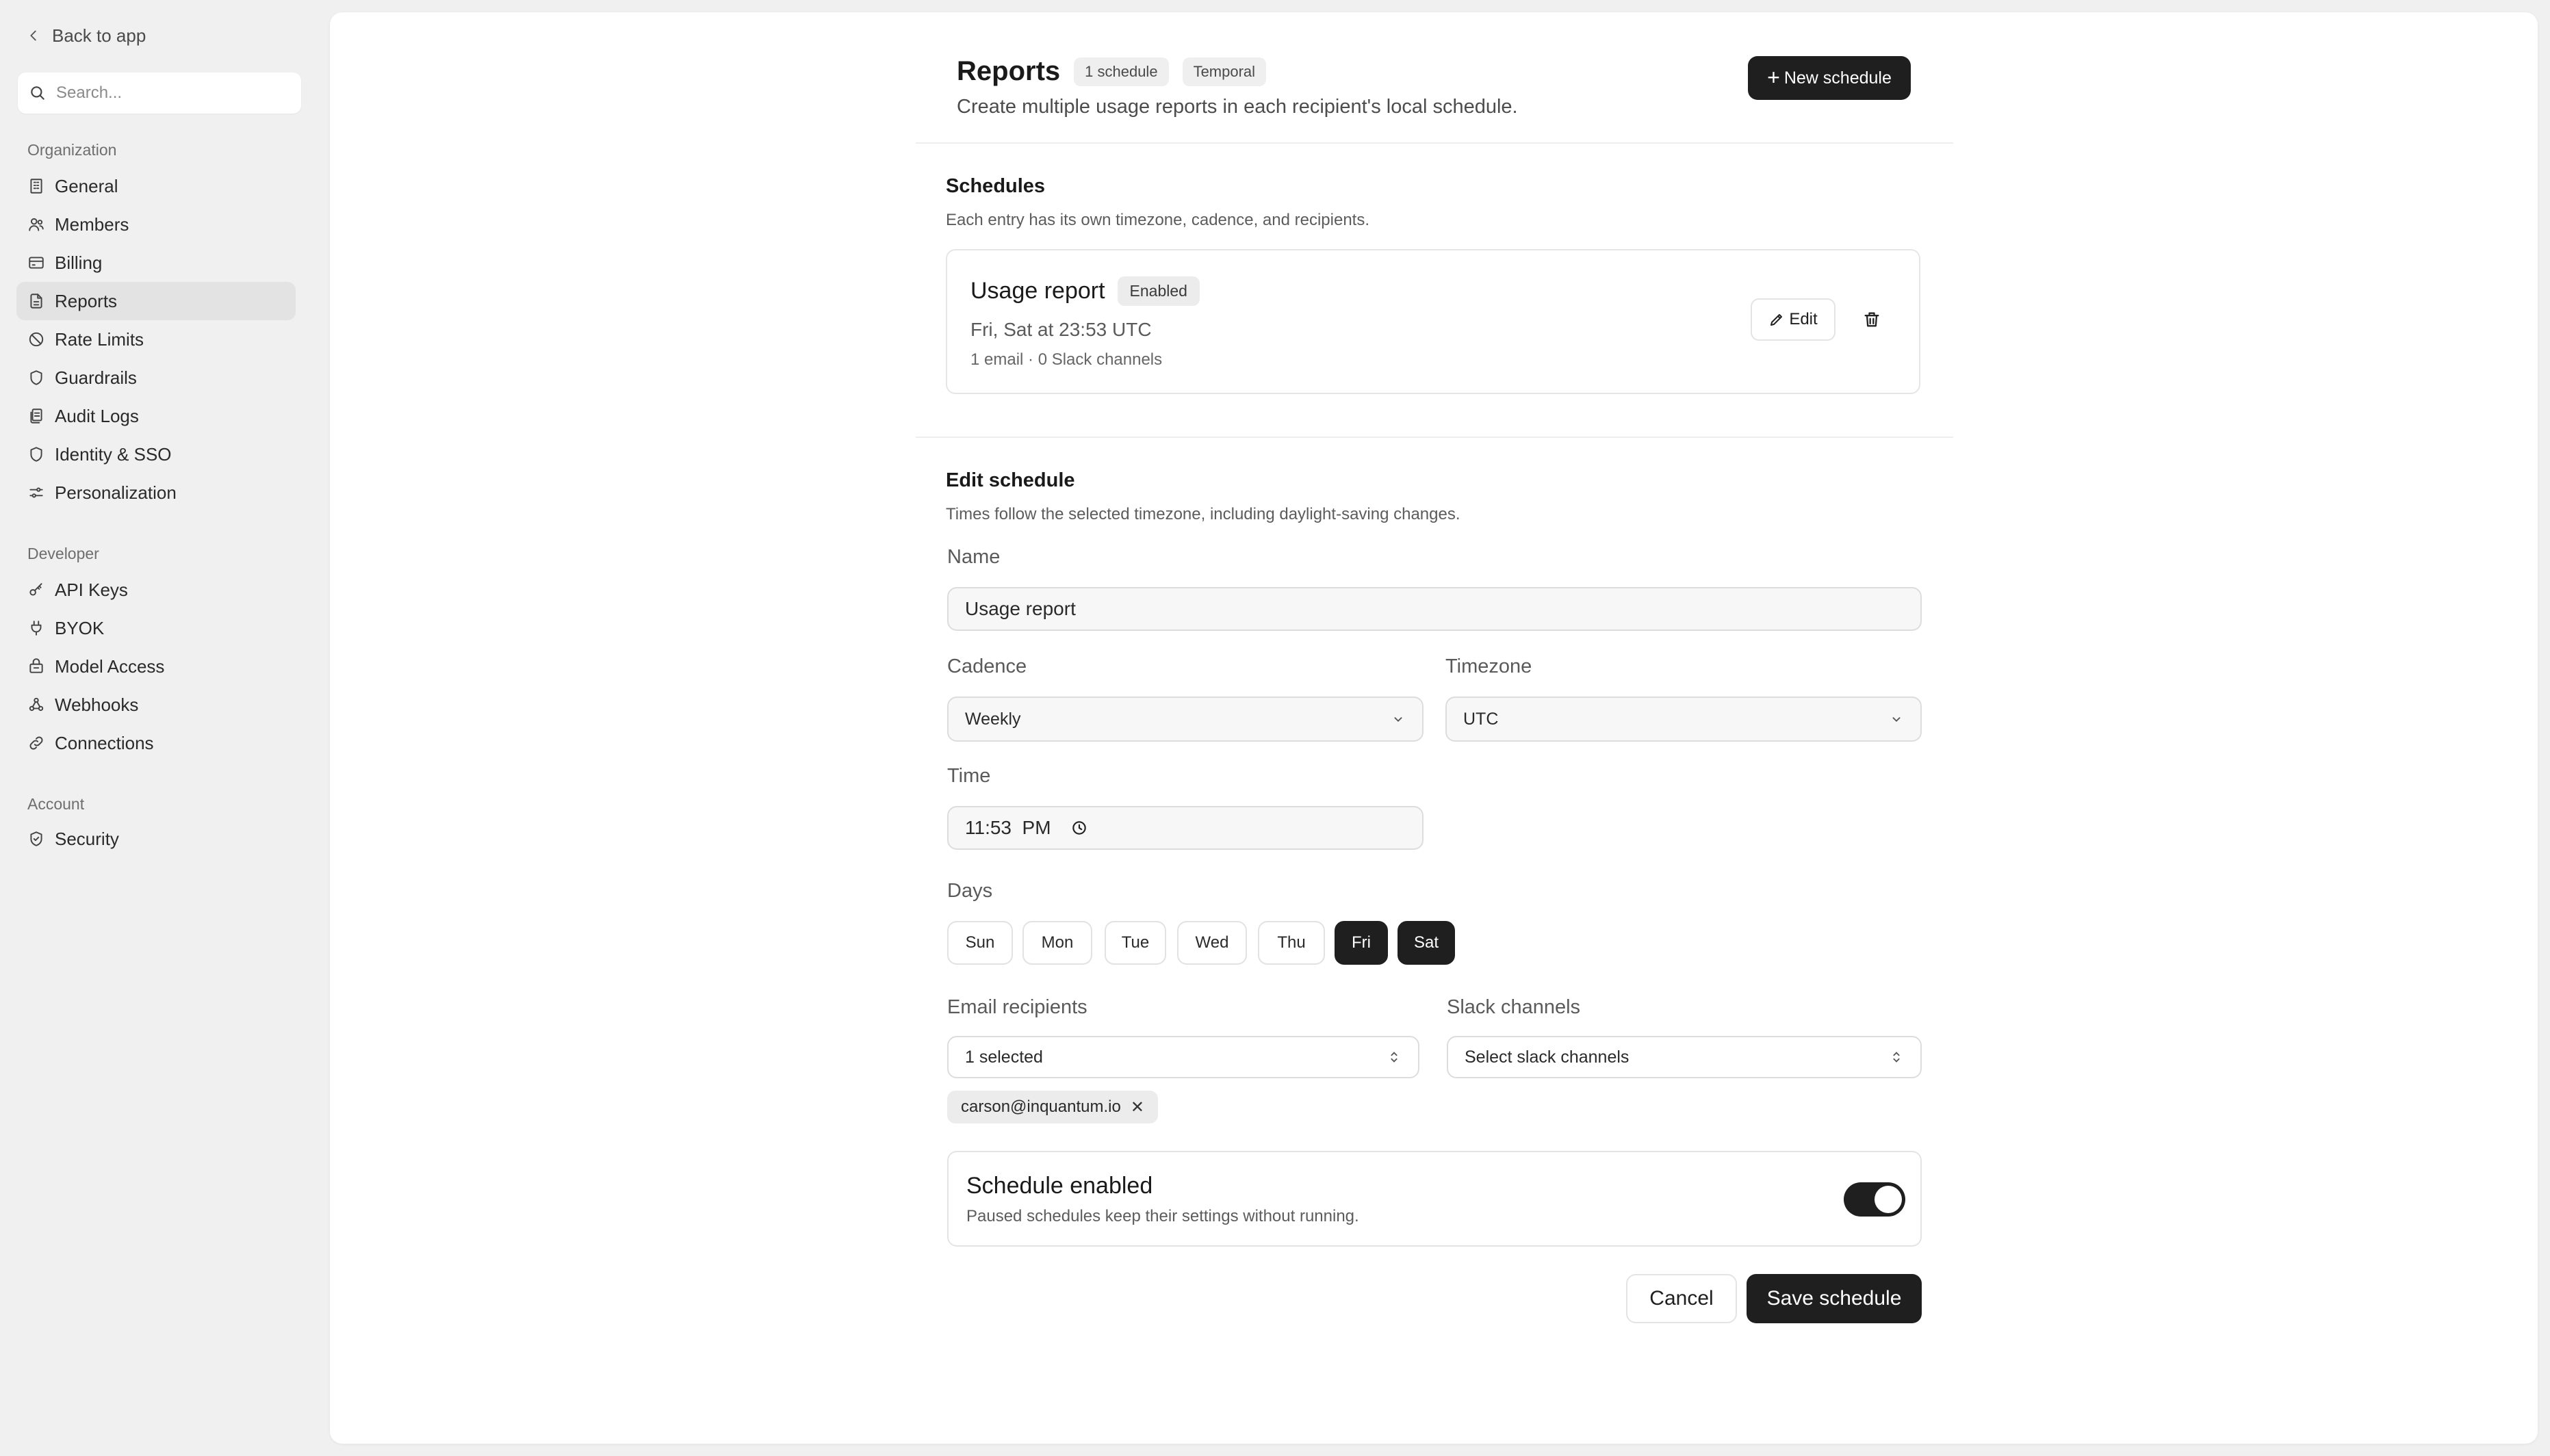 This screenshot has width=2550, height=1456. I want to click on schedule-enabled-title: Schedule enabled, so click(1059, 1186).